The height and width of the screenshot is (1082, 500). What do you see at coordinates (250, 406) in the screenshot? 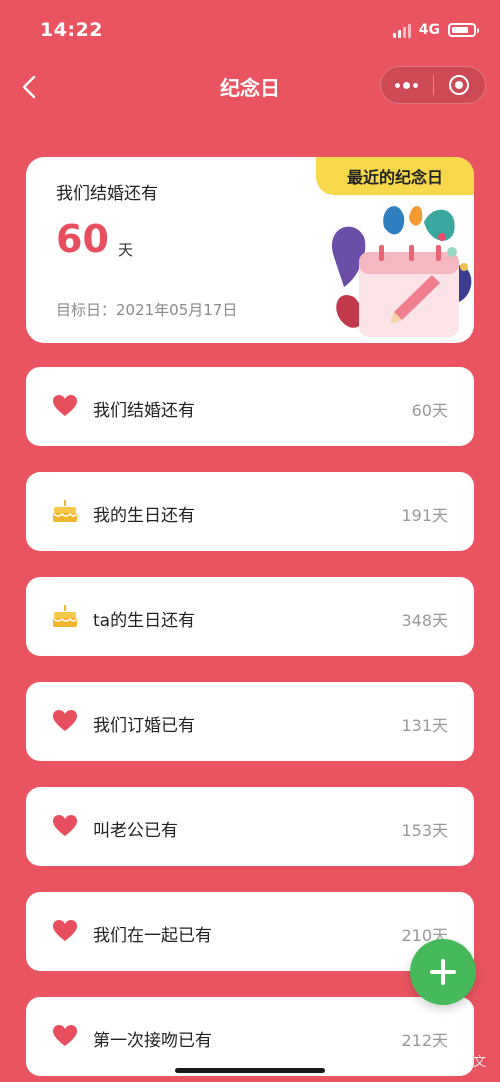
I see `list-item: 我们结婚还有 60天` at bounding box center [250, 406].